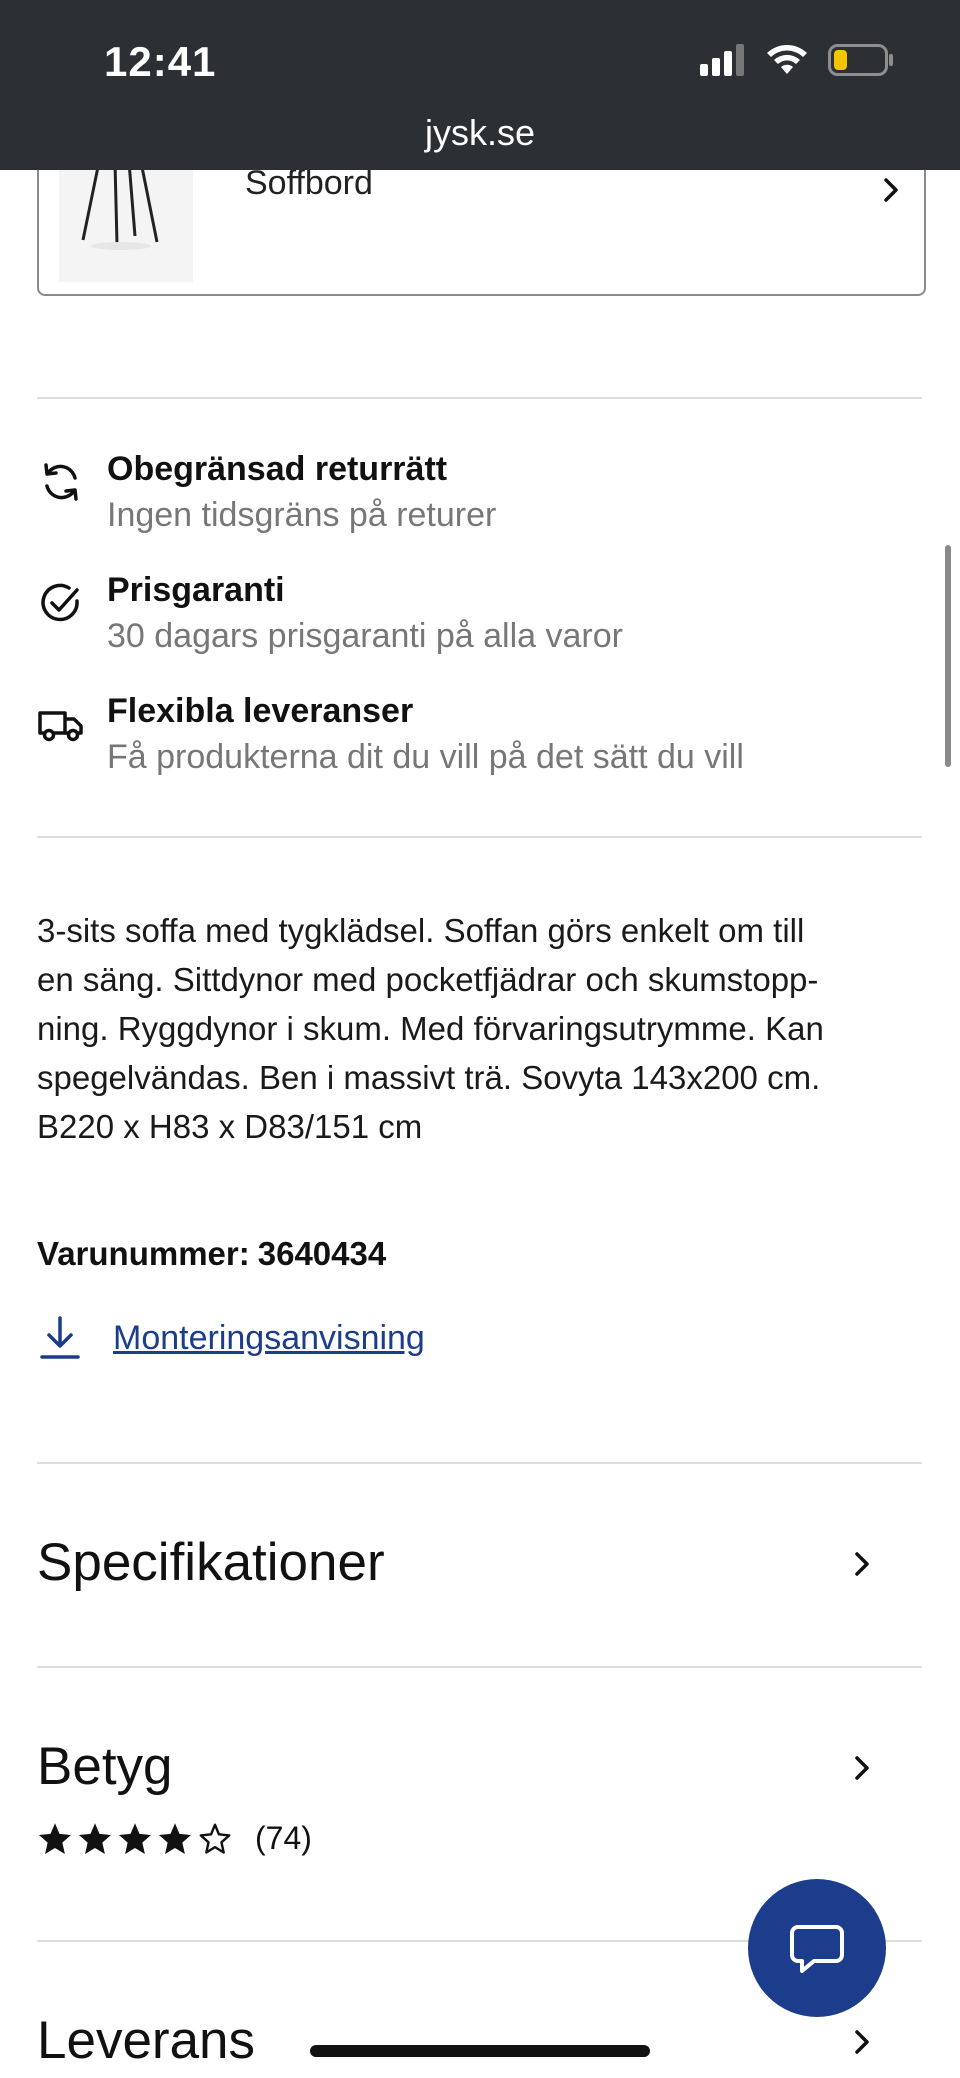  I want to click on sku: Varunummer: 3640434, so click(211, 1254).